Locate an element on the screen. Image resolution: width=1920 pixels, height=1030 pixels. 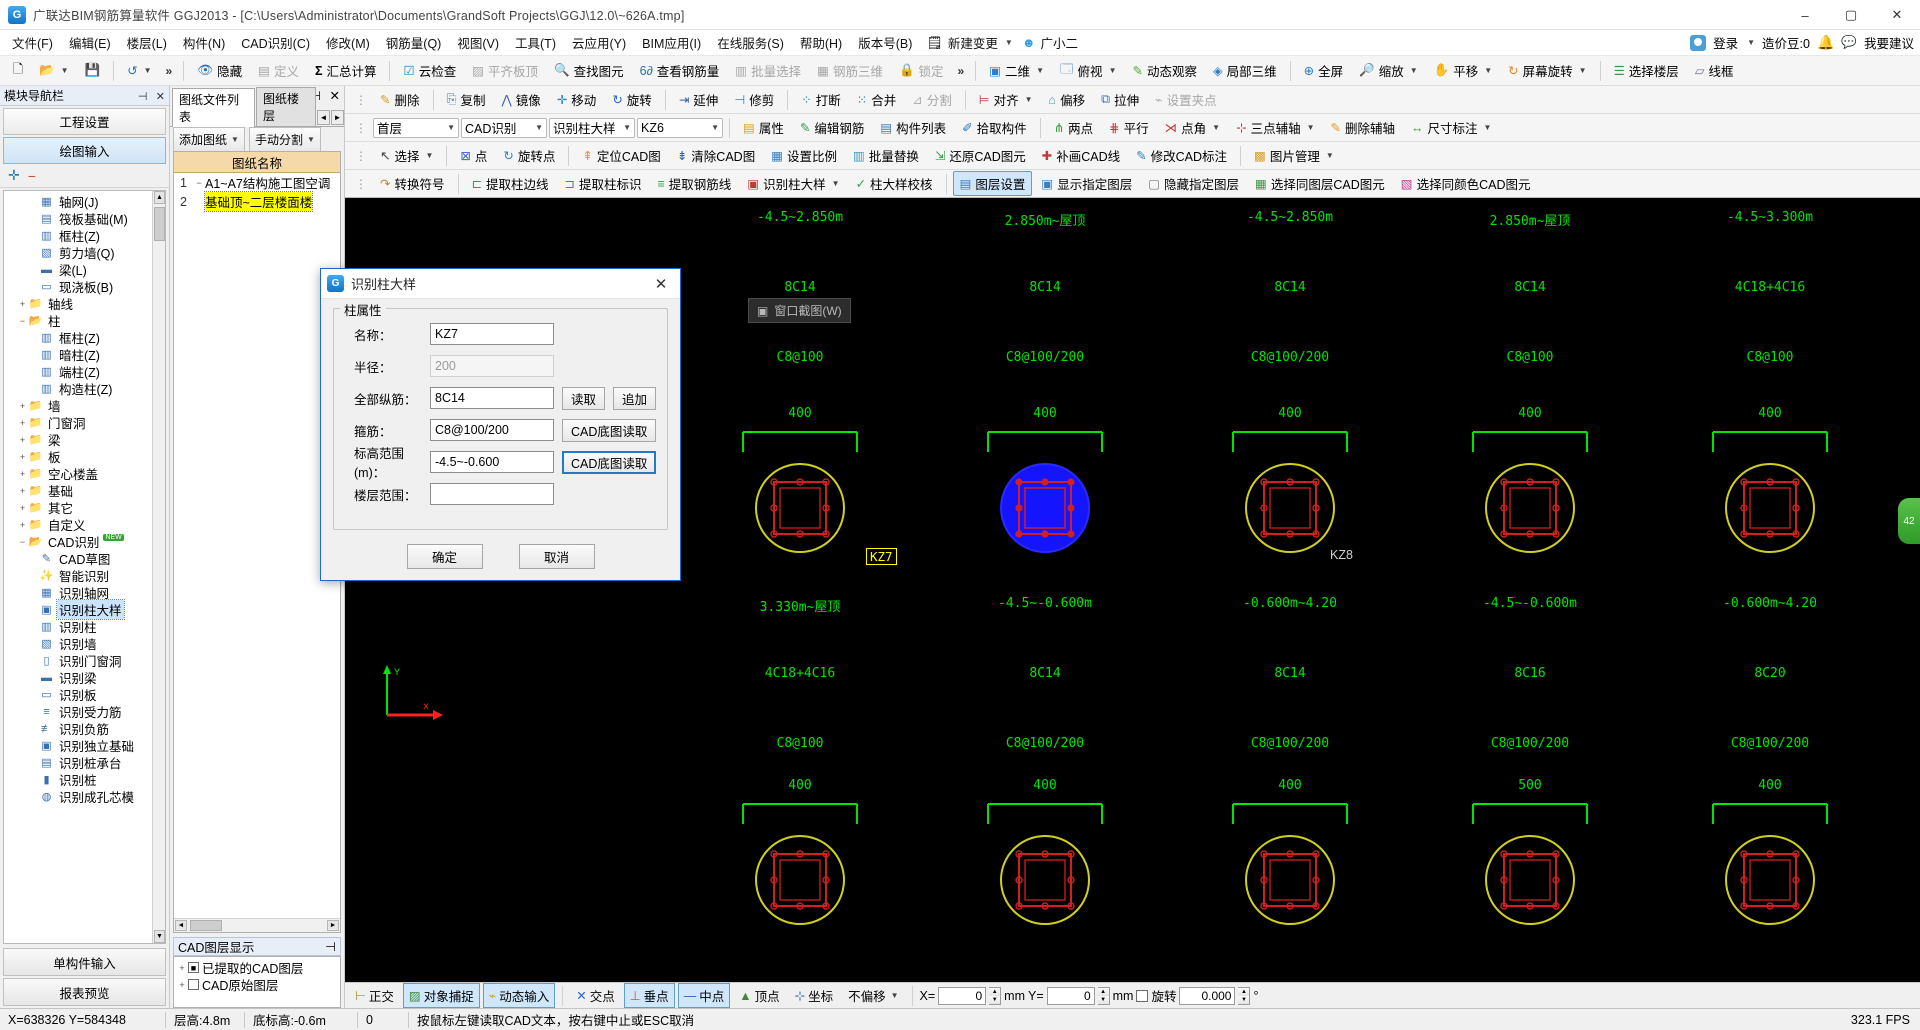
menu-edit: 编辑(E) is located at coordinates (90, 42).